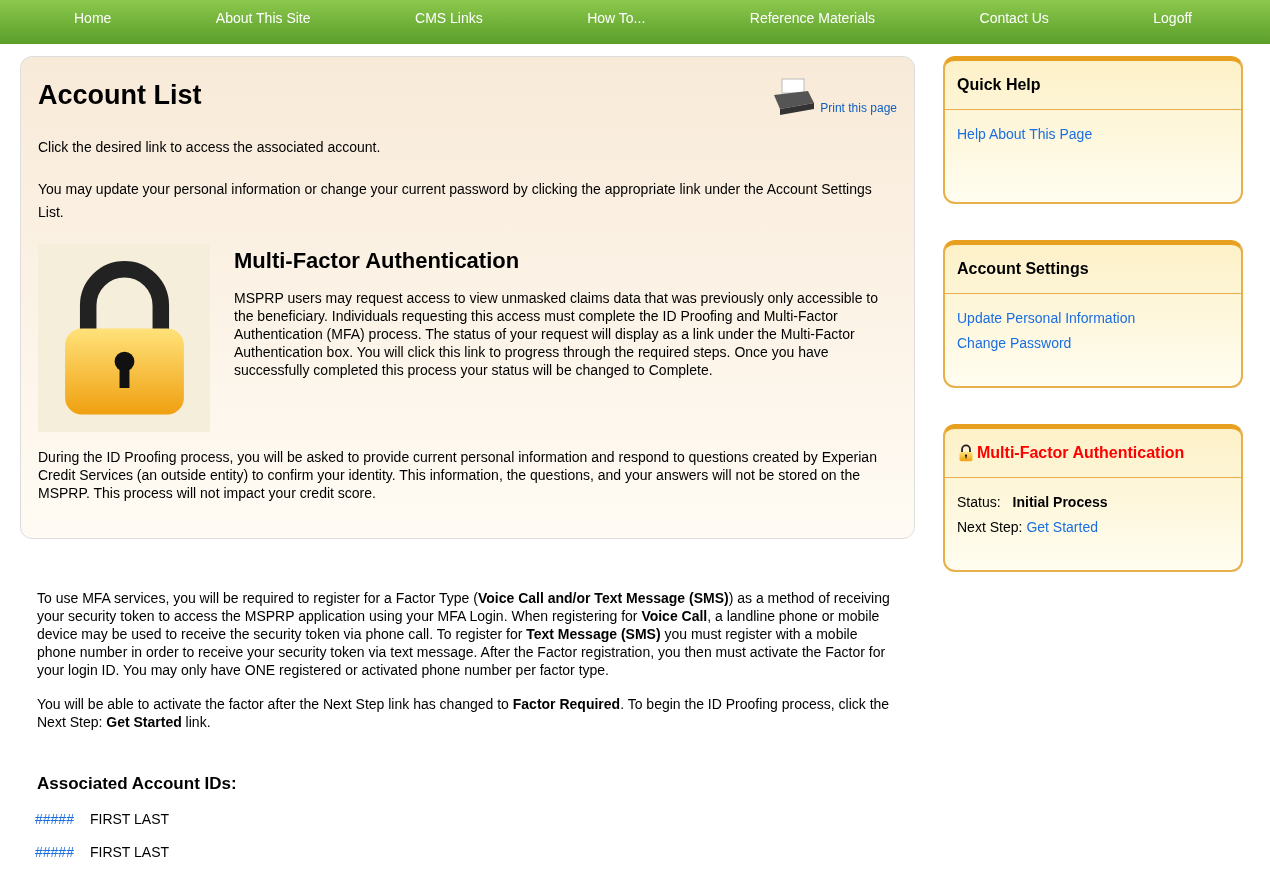 This screenshot has width=1270, height=894. What do you see at coordinates (455, 201) in the screenshot?
I see `intro-text: You may update your personal information or change your current password by clicking the appropriate link under the Account Settings List.` at bounding box center [455, 201].